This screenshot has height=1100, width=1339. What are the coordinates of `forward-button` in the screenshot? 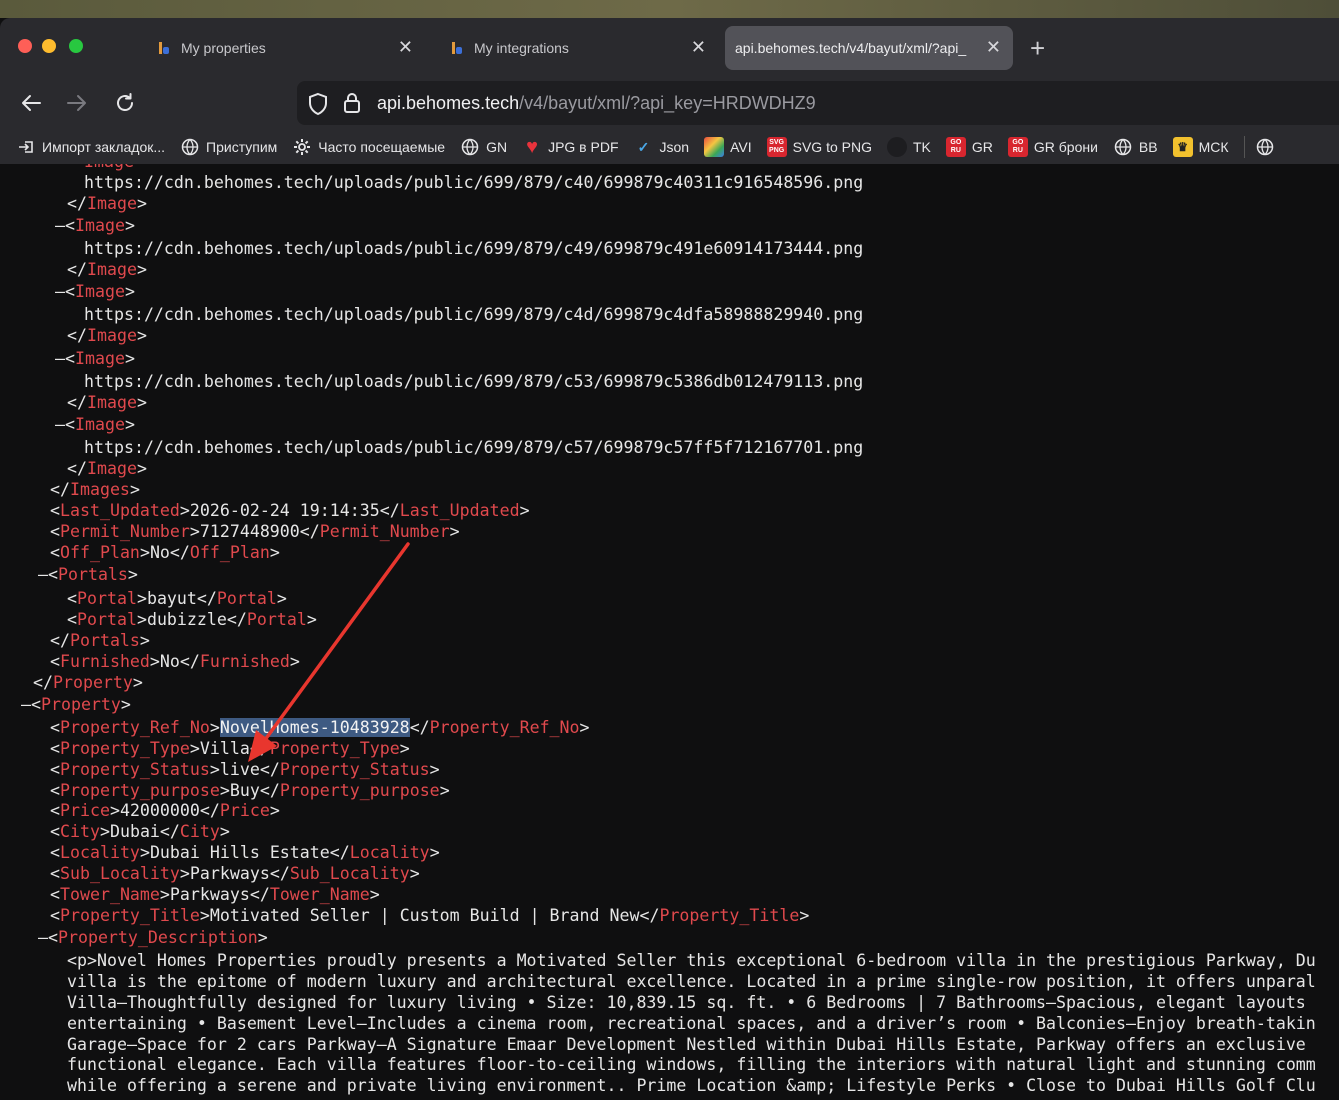 It's located at (77, 103).